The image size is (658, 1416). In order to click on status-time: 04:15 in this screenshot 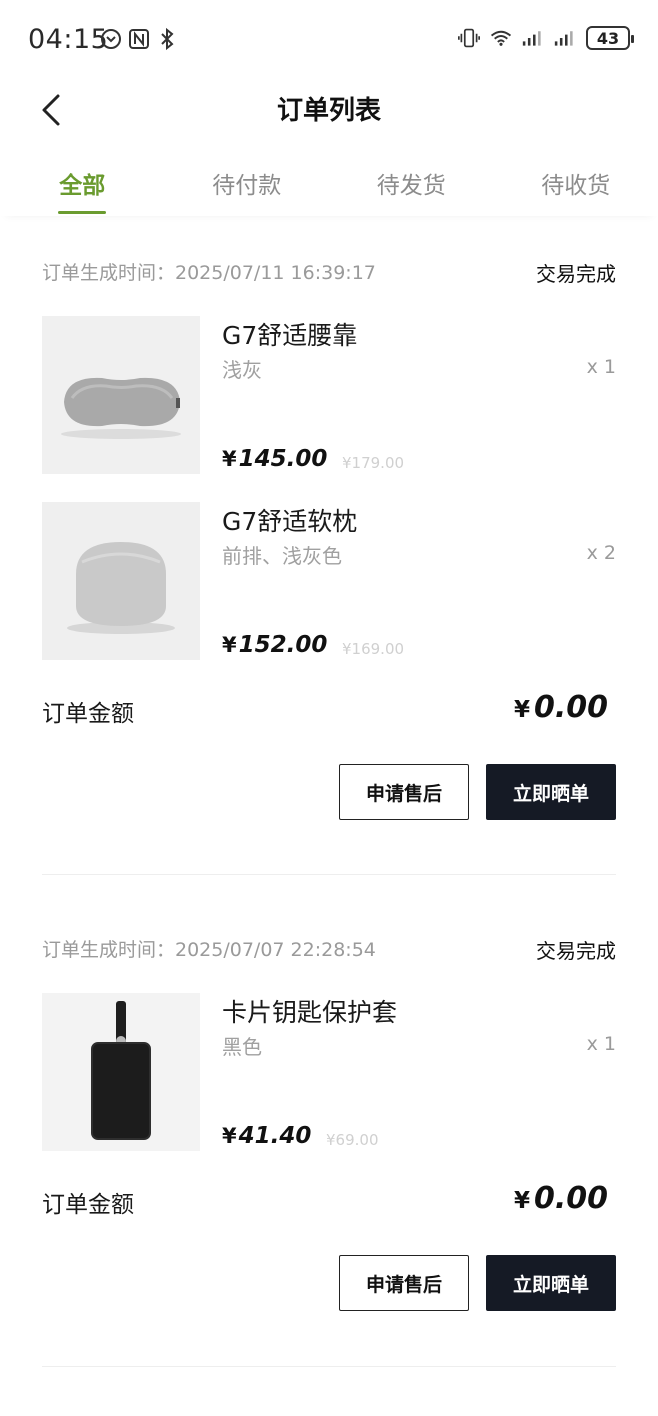, I will do `click(68, 39)`.